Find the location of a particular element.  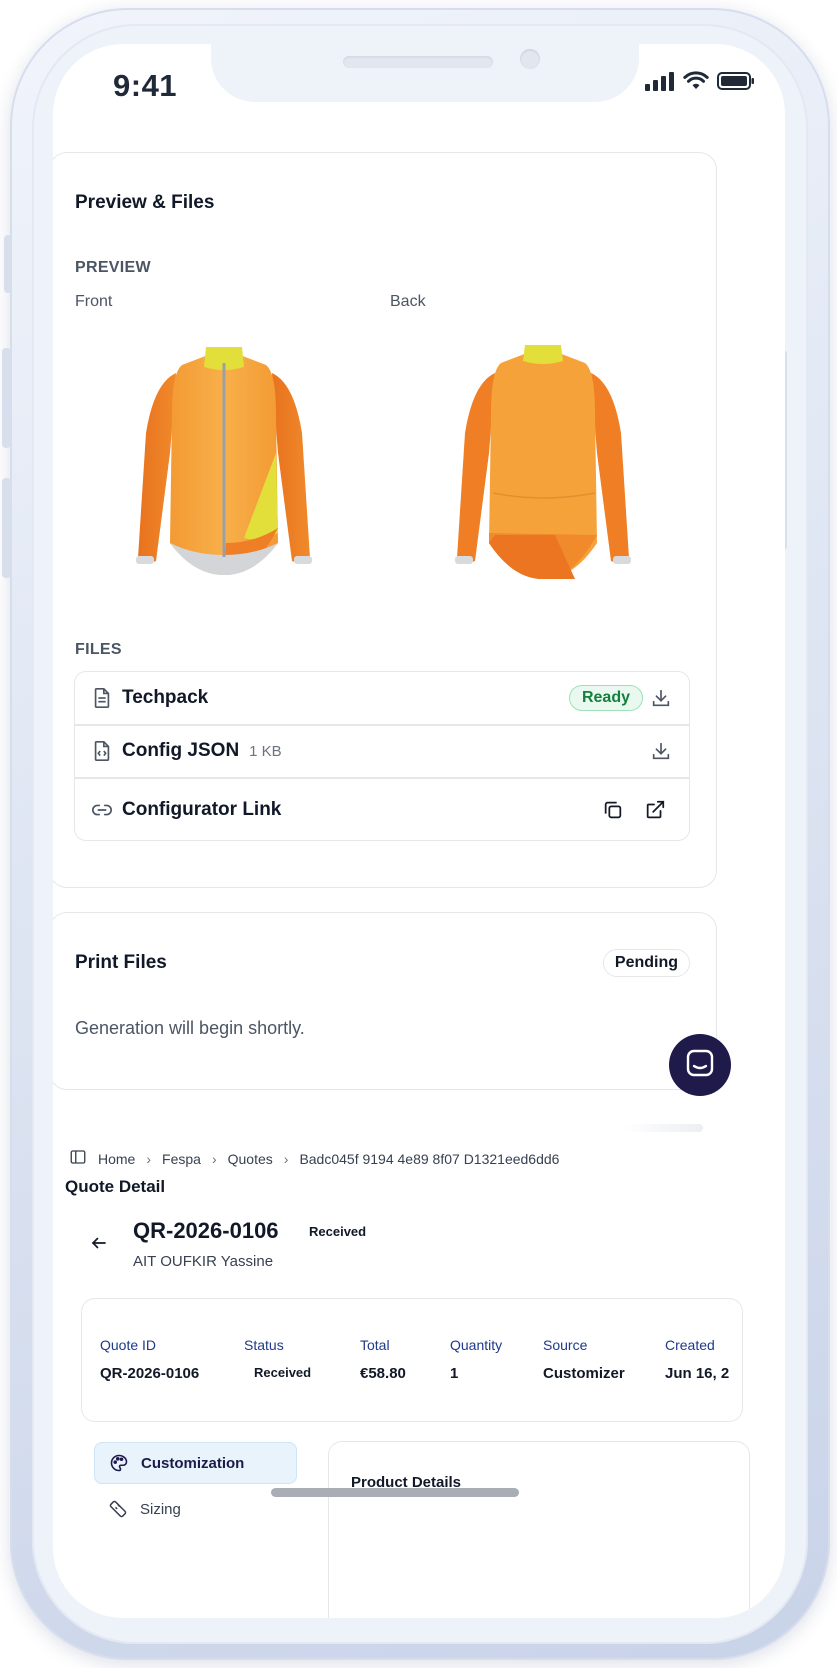

tab-label: Customization is located at coordinates (193, 1463).